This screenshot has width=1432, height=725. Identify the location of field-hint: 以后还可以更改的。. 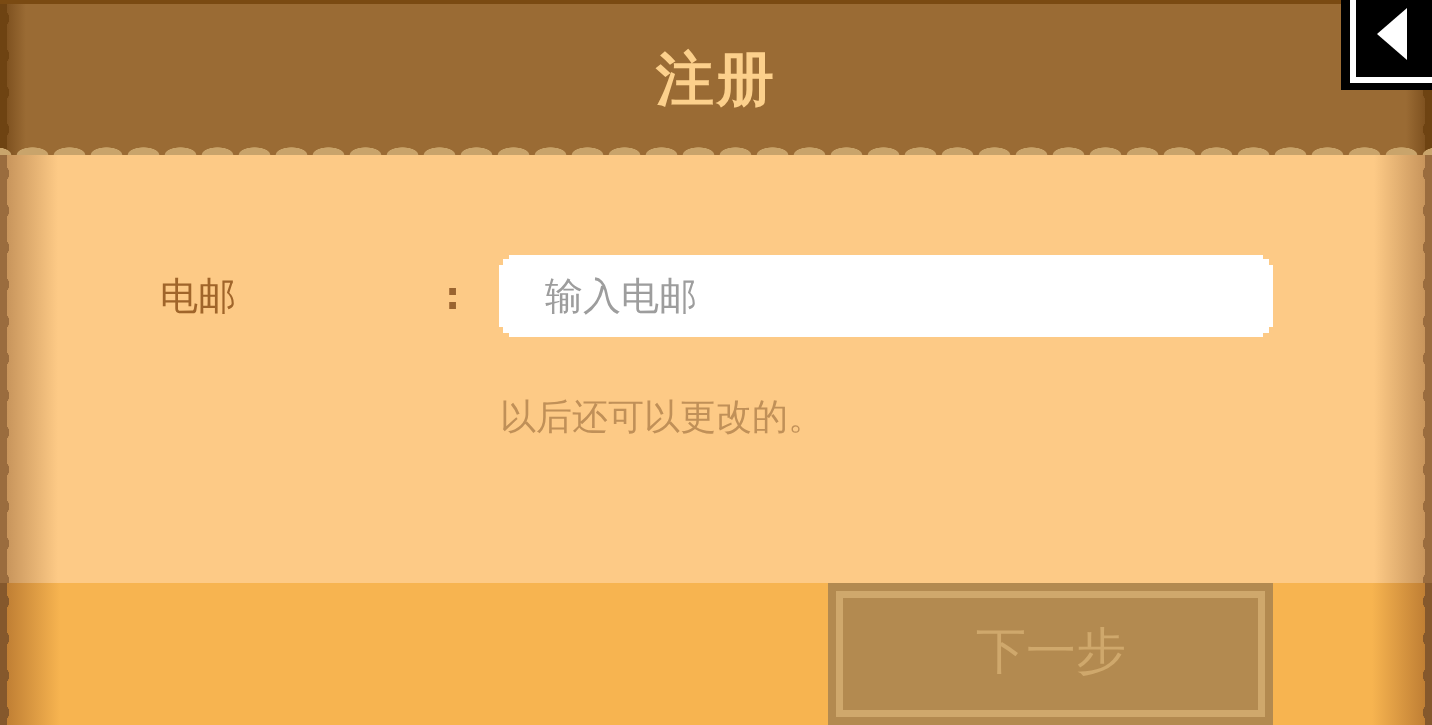
(662, 417).